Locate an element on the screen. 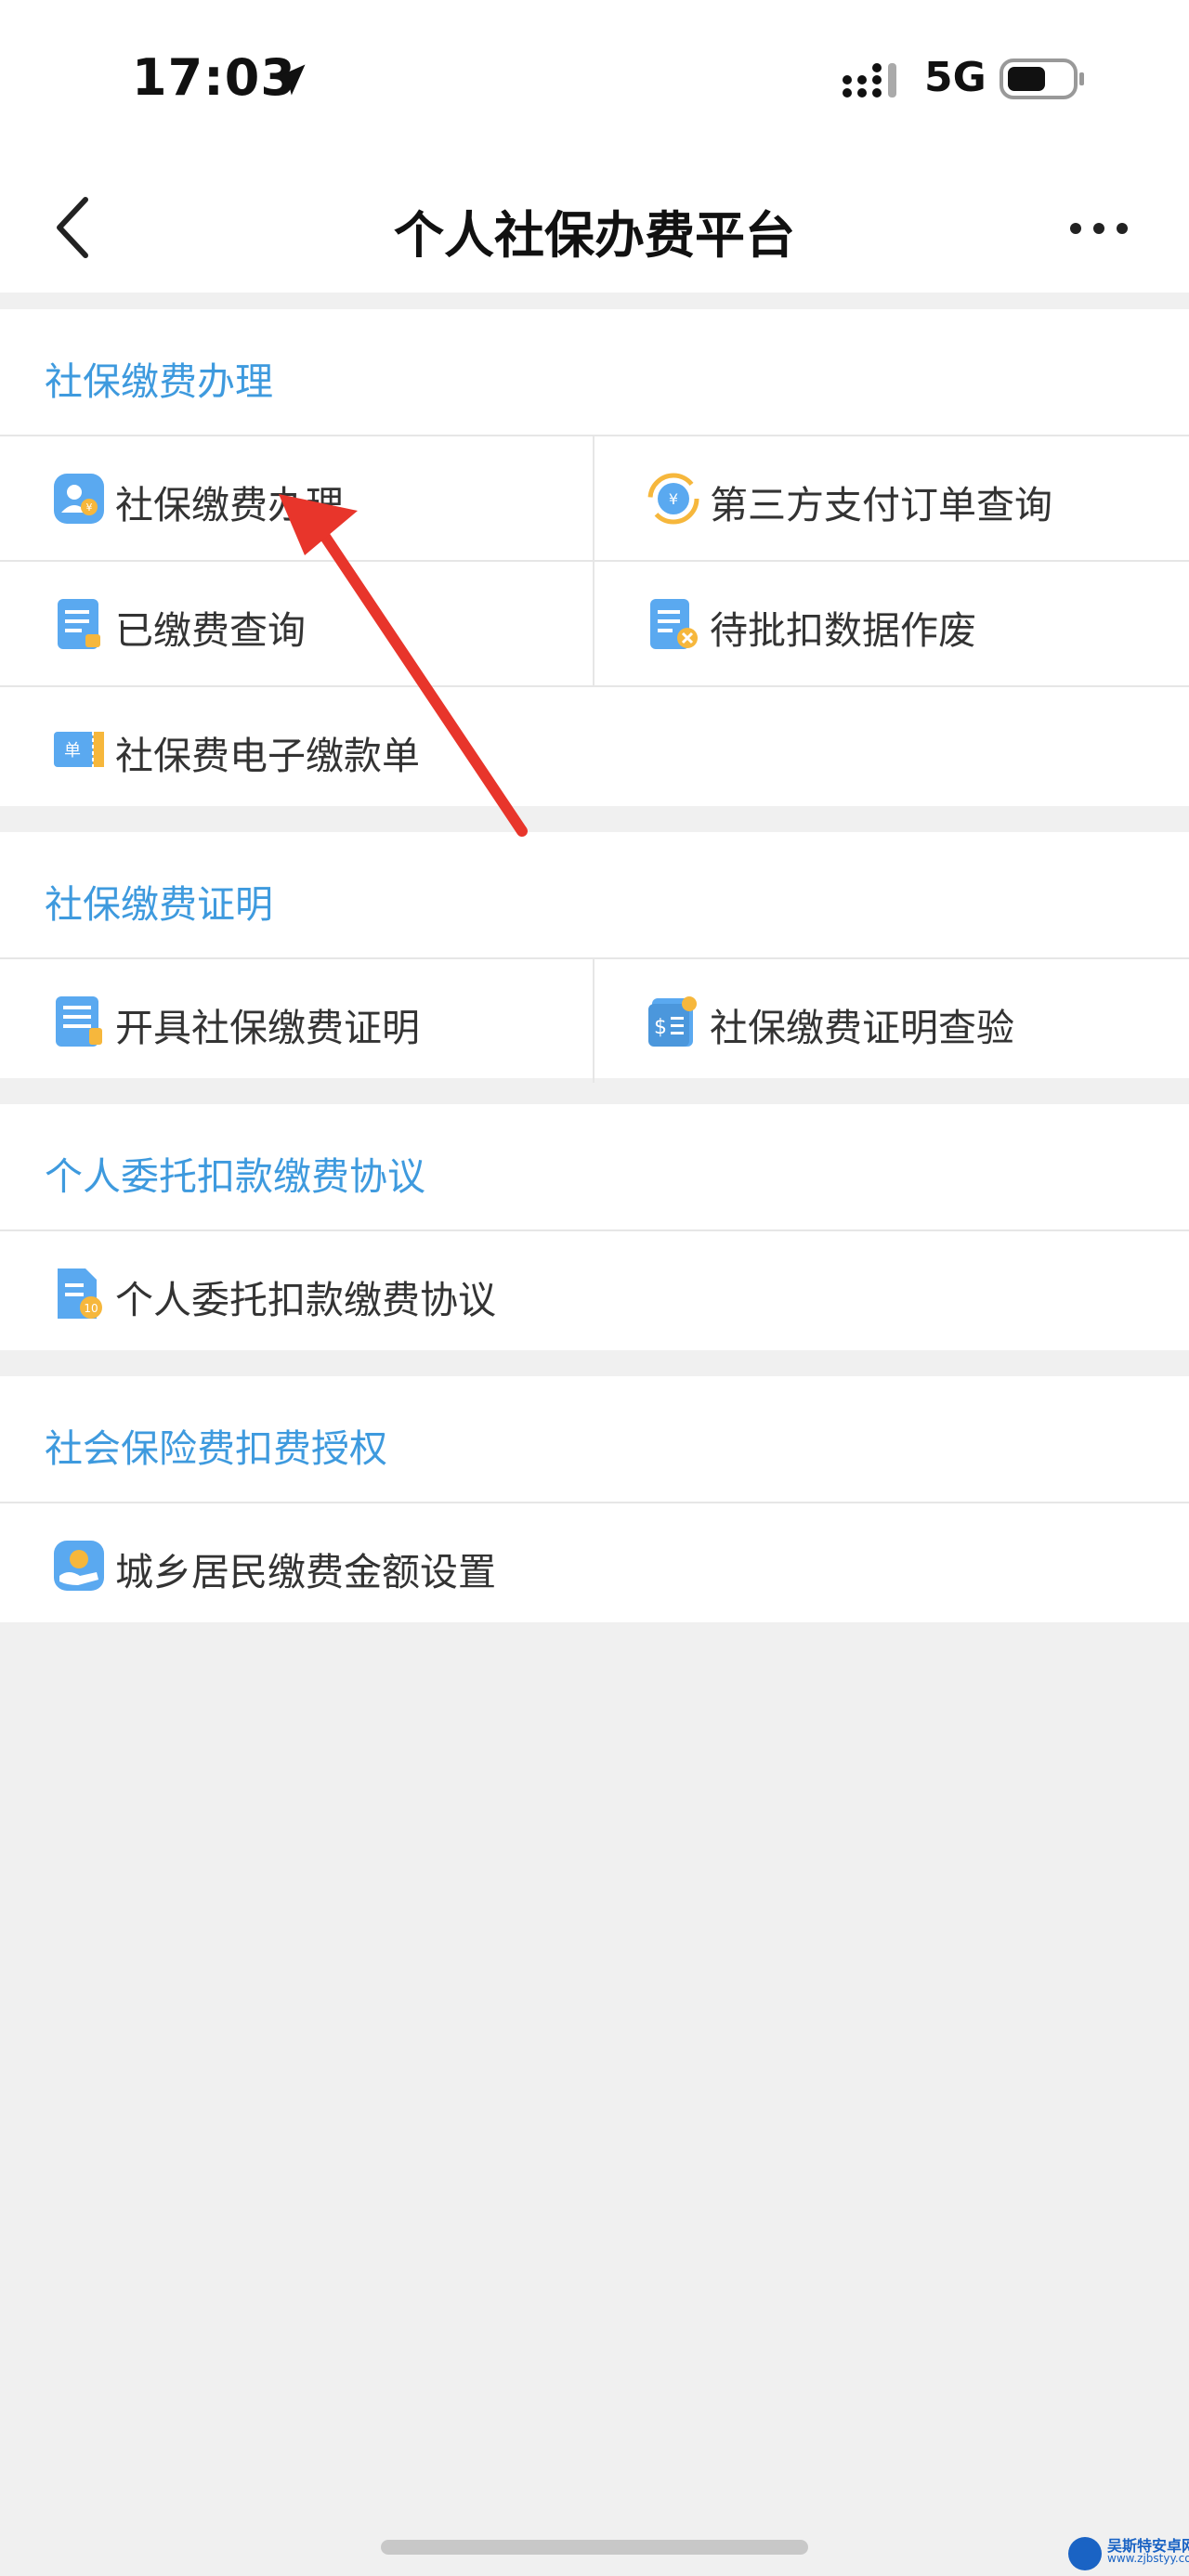 The height and width of the screenshot is (2576, 1189). amount-setting-icon is located at coordinates (79, 1566).